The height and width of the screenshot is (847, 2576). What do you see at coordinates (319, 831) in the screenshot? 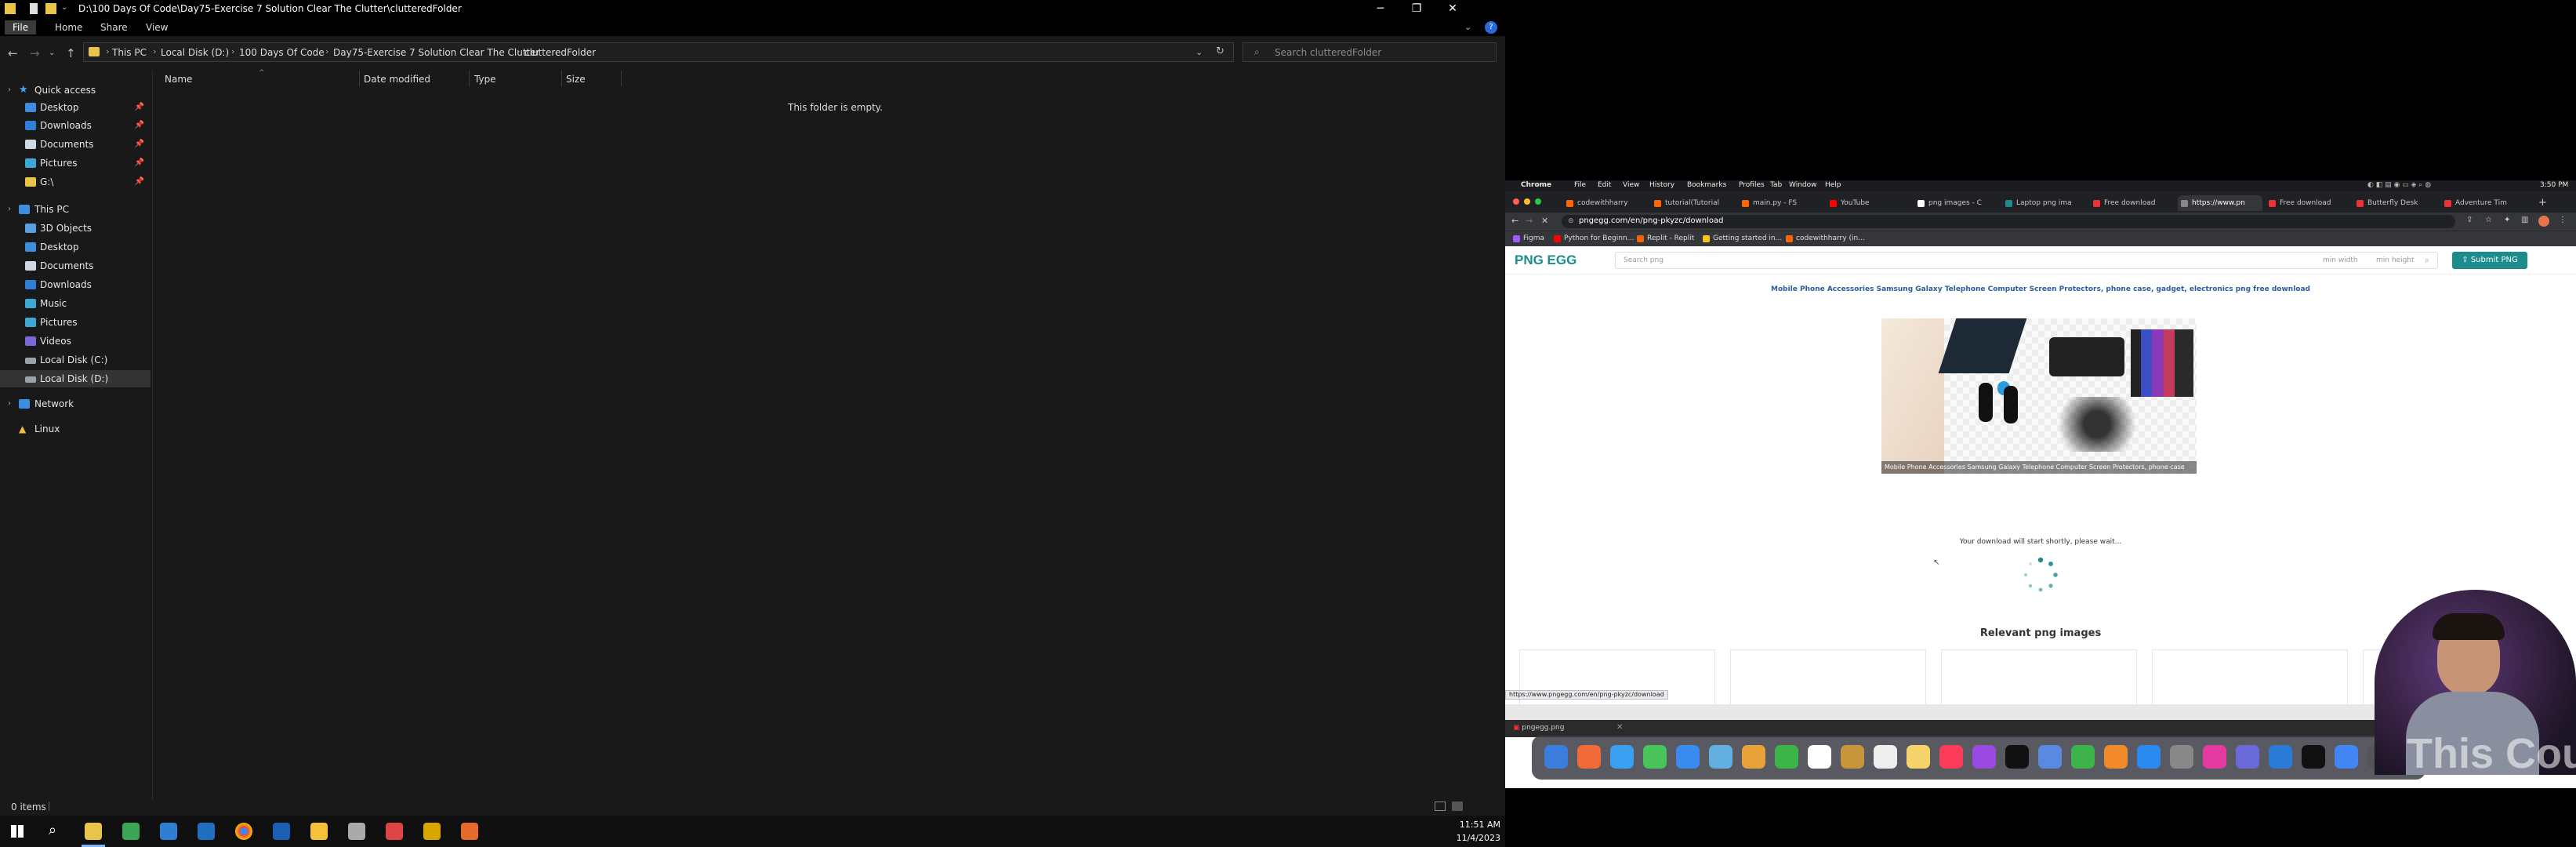
I see `git-icon` at bounding box center [319, 831].